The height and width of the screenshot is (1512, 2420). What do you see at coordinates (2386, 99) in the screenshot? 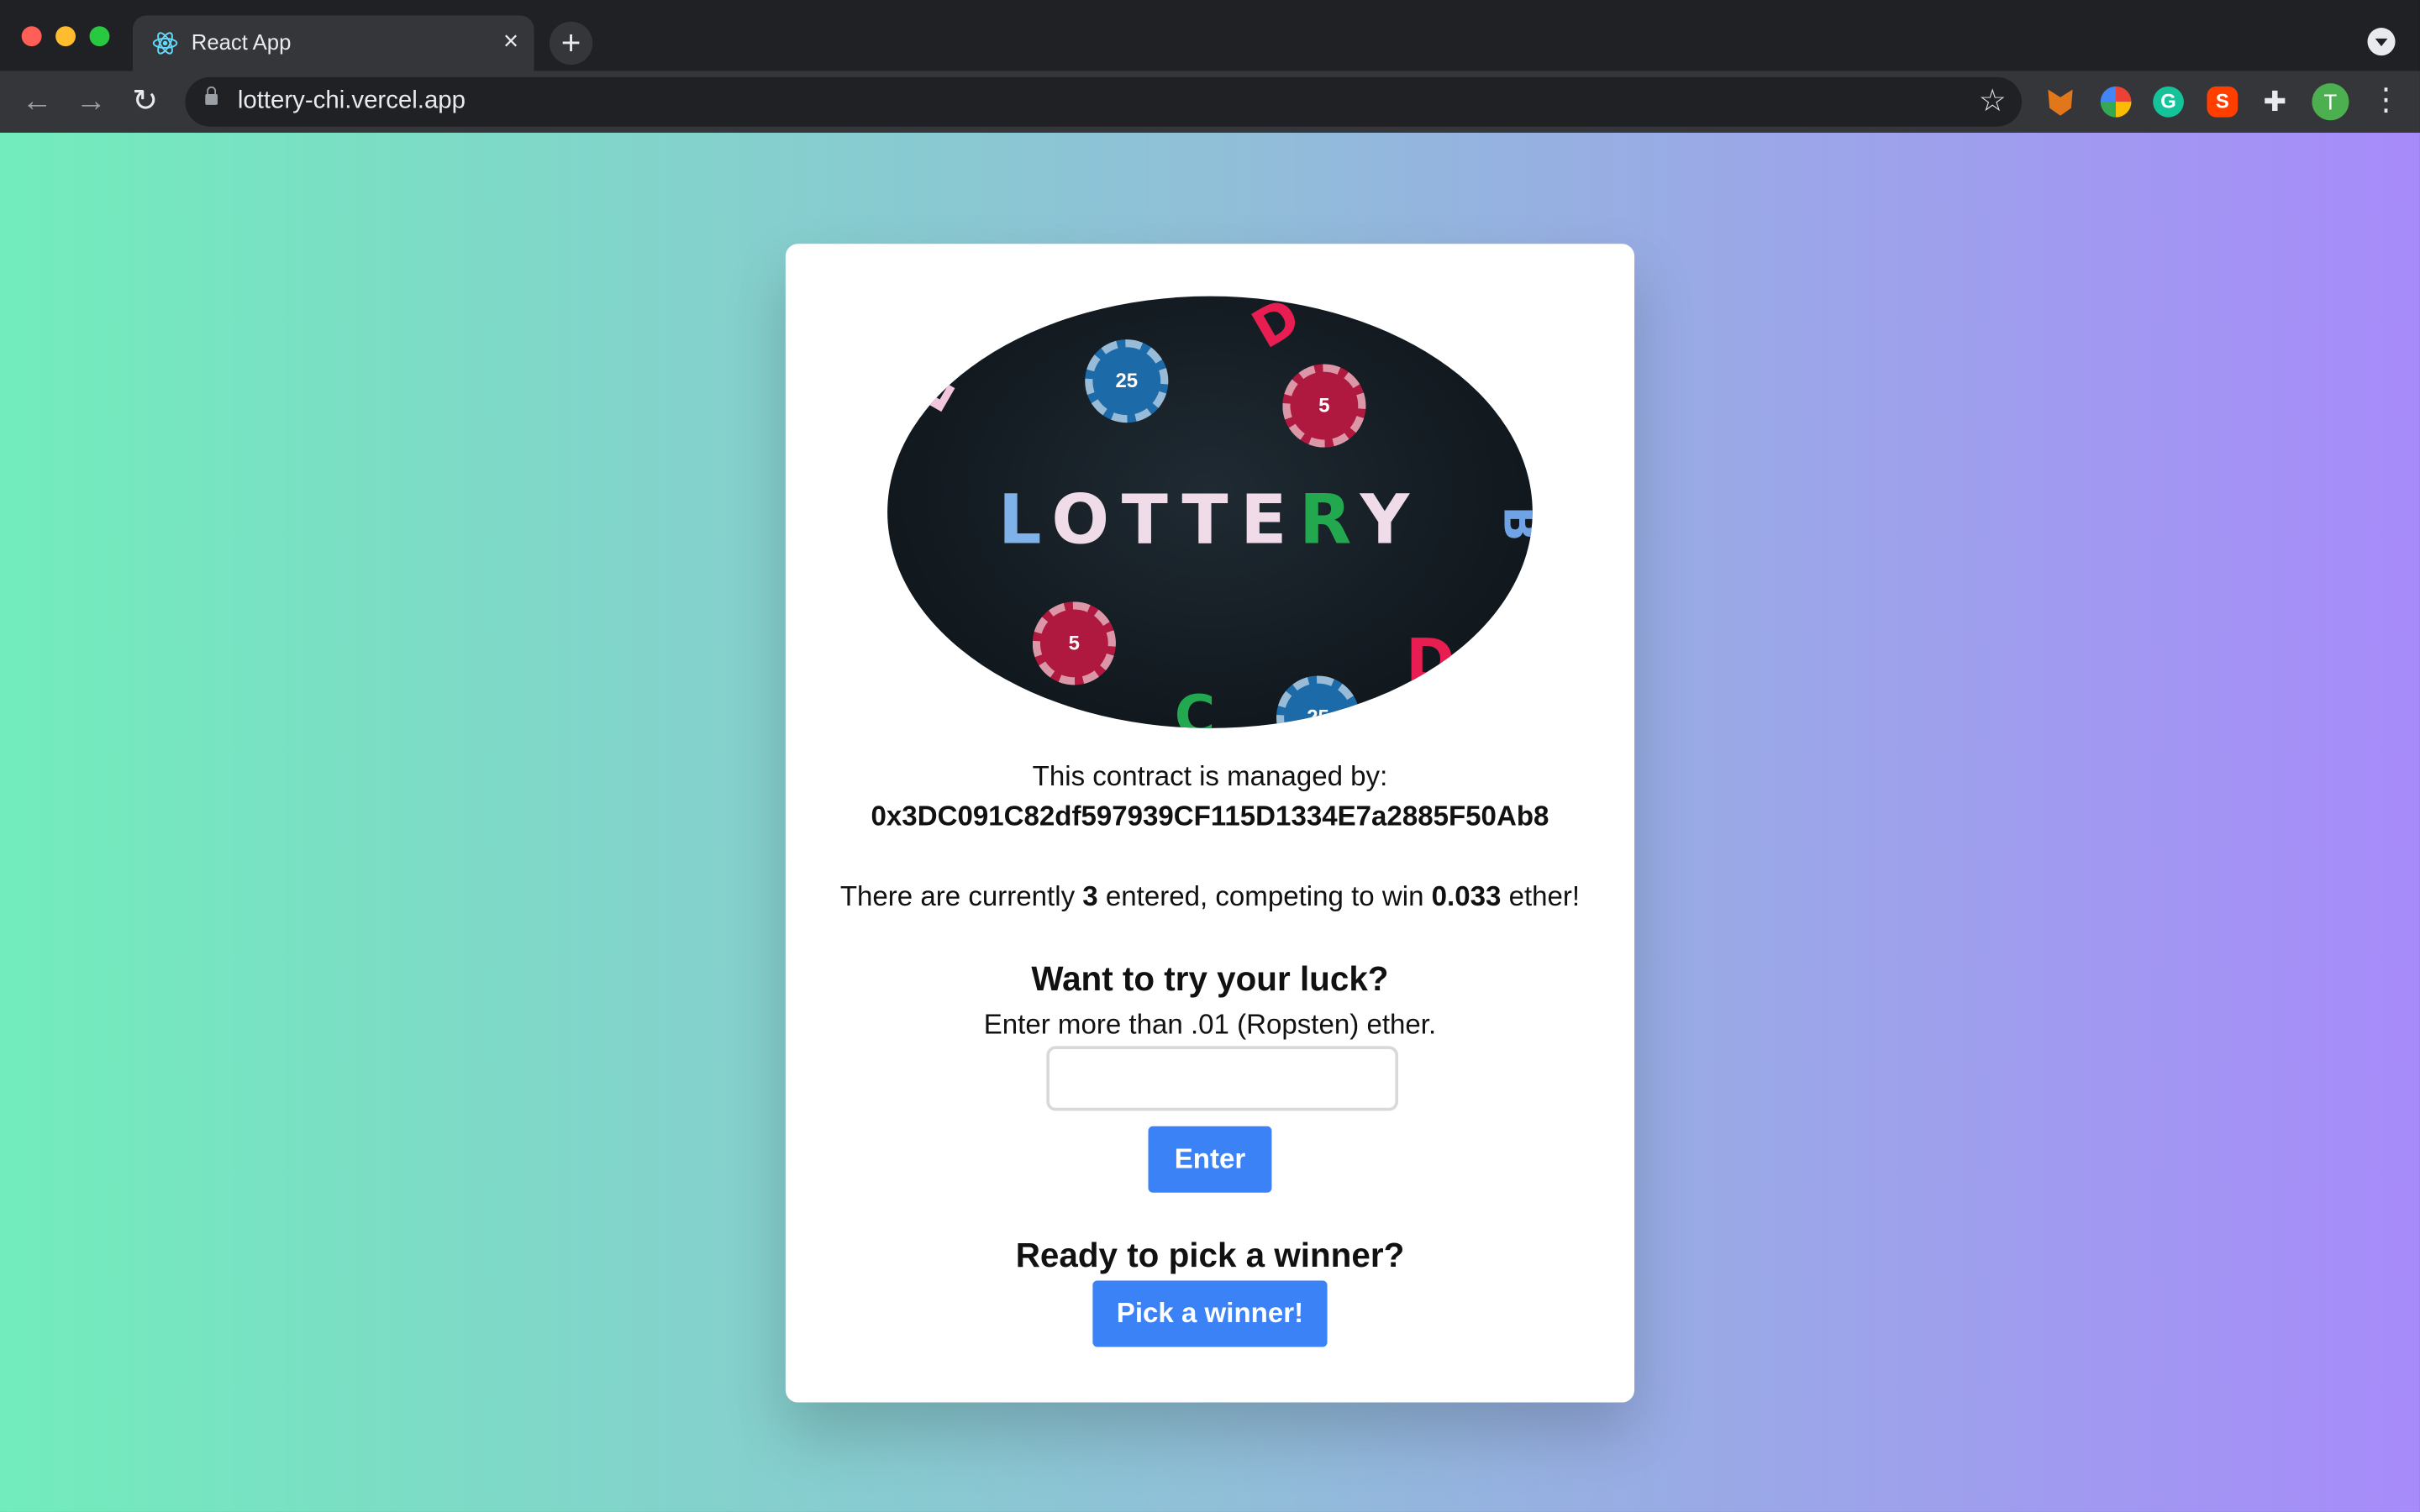
I see `menu-icon: ⋮` at bounding box center [2386, 99].